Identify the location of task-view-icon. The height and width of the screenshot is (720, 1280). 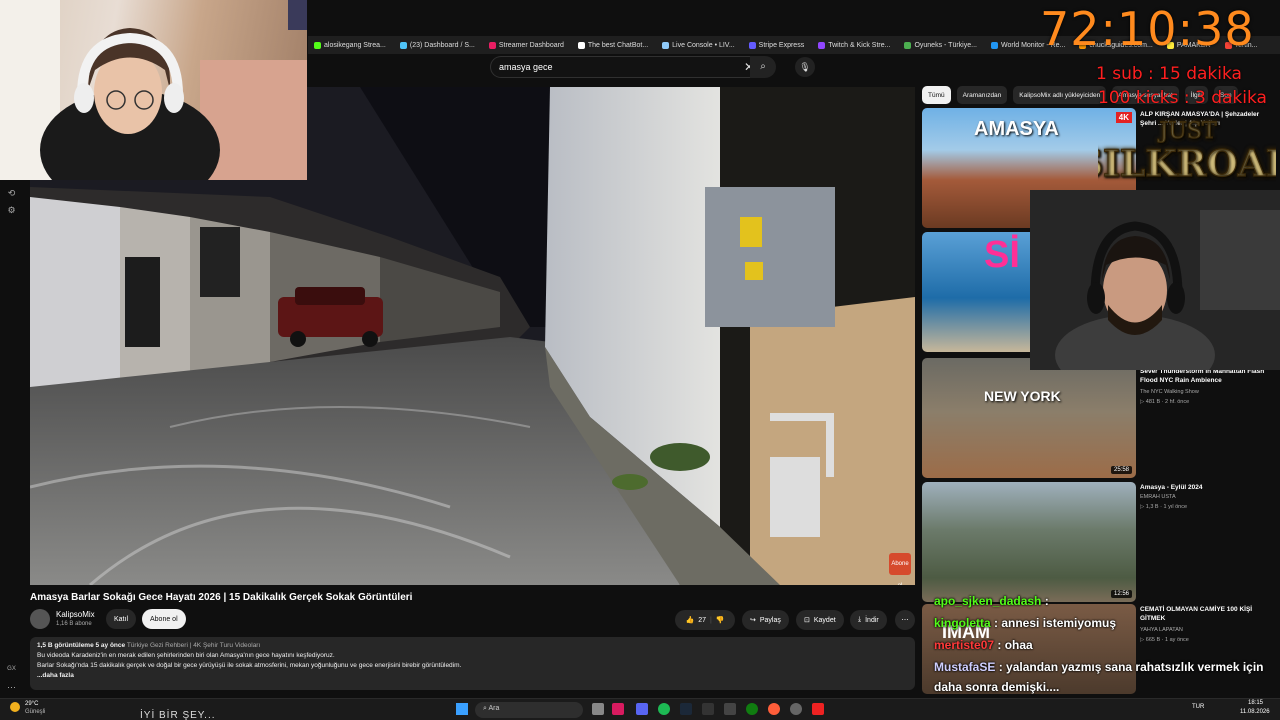
(598, 709).